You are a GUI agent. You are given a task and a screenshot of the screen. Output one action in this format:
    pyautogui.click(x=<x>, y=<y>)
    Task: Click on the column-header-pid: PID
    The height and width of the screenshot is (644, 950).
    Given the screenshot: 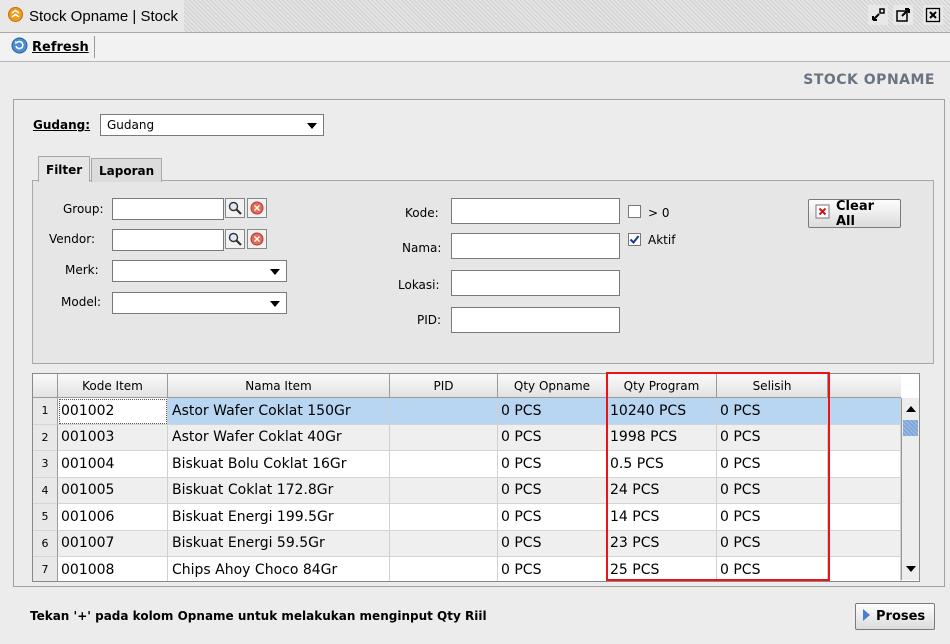 What is the action you would take?
    pyautogui.click(x=444, y=386)
    